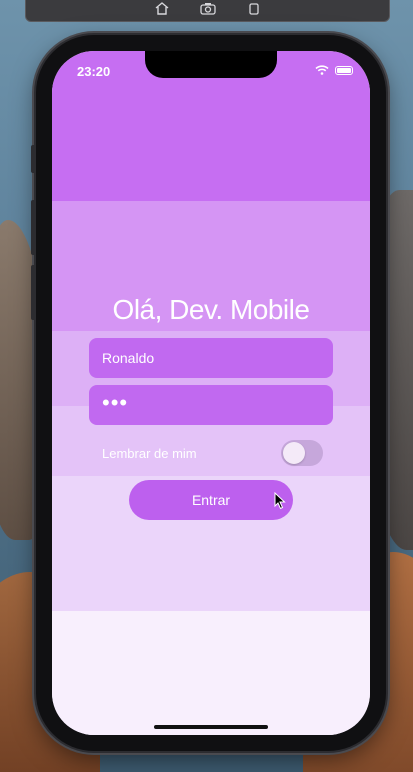 Image resolution: width=413 pixels, height=772 pixels. I want to click on camera-icon, so click(207, 8).